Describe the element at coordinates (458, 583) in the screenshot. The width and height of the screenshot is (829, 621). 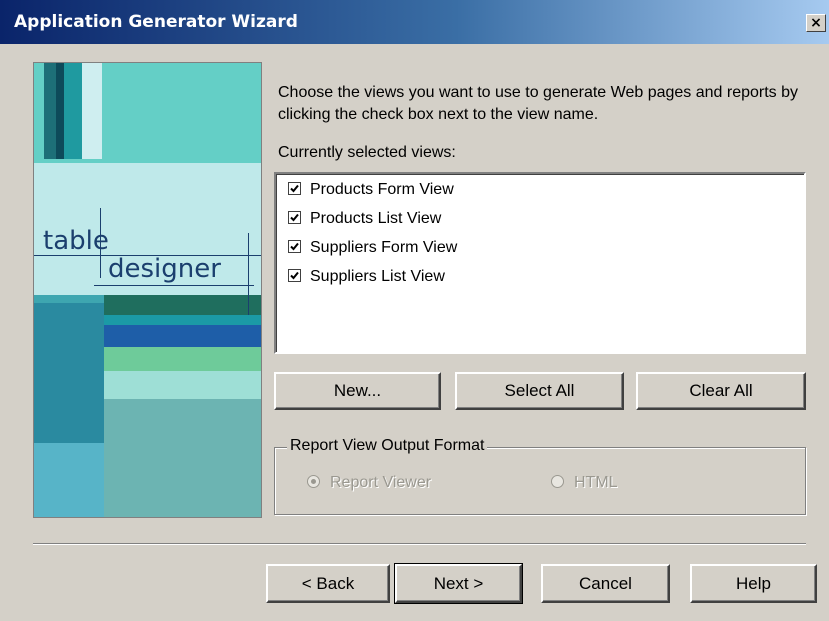
I see `next-button: Next >` at that location.